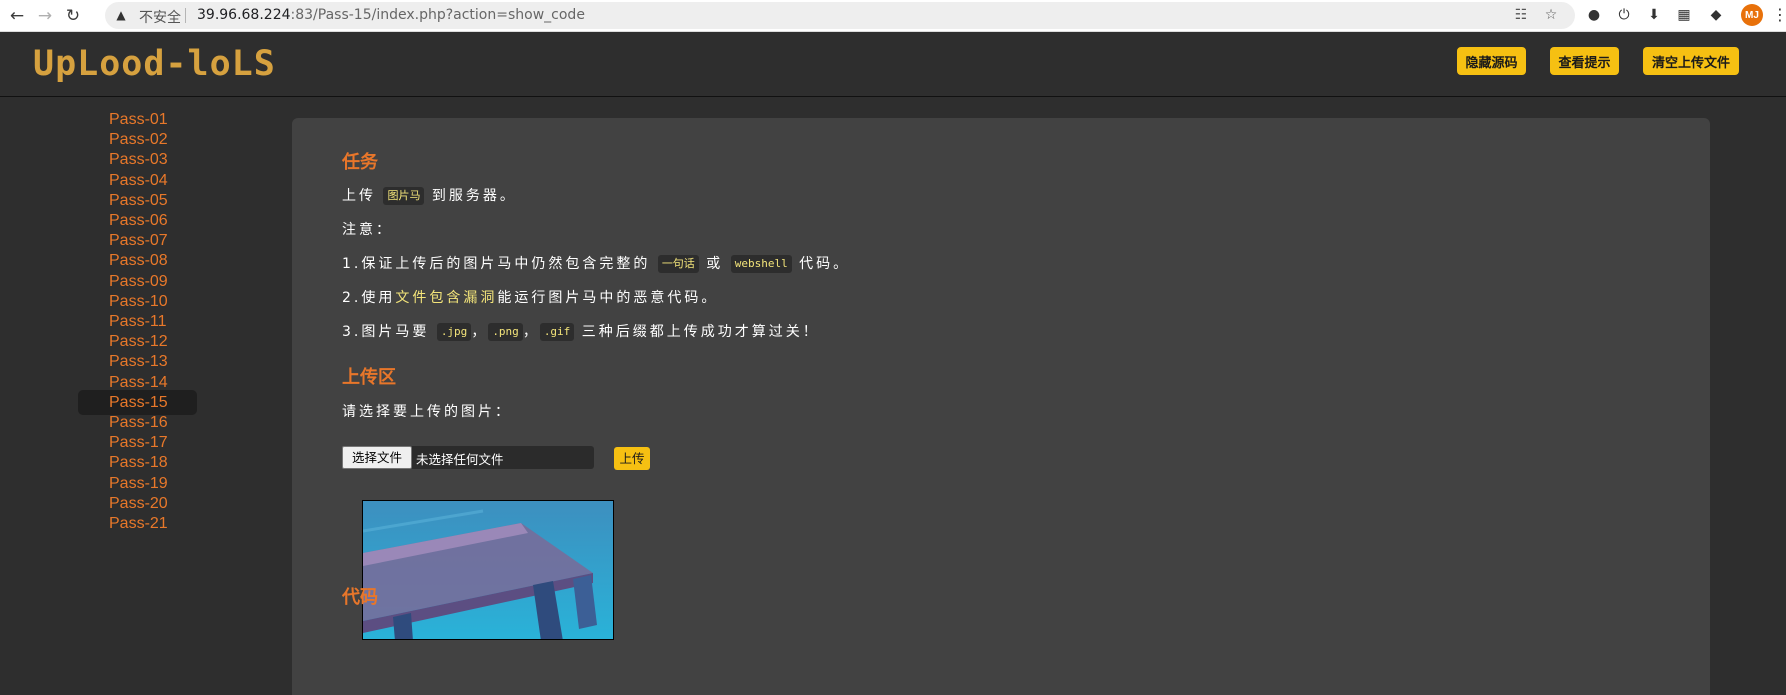 This screenshot has height=695, width=1786. What do you see at coordinates (1521, 15) in the screenshot?
I see `translate-icon: ☷` at bounding box center [1521, 15].